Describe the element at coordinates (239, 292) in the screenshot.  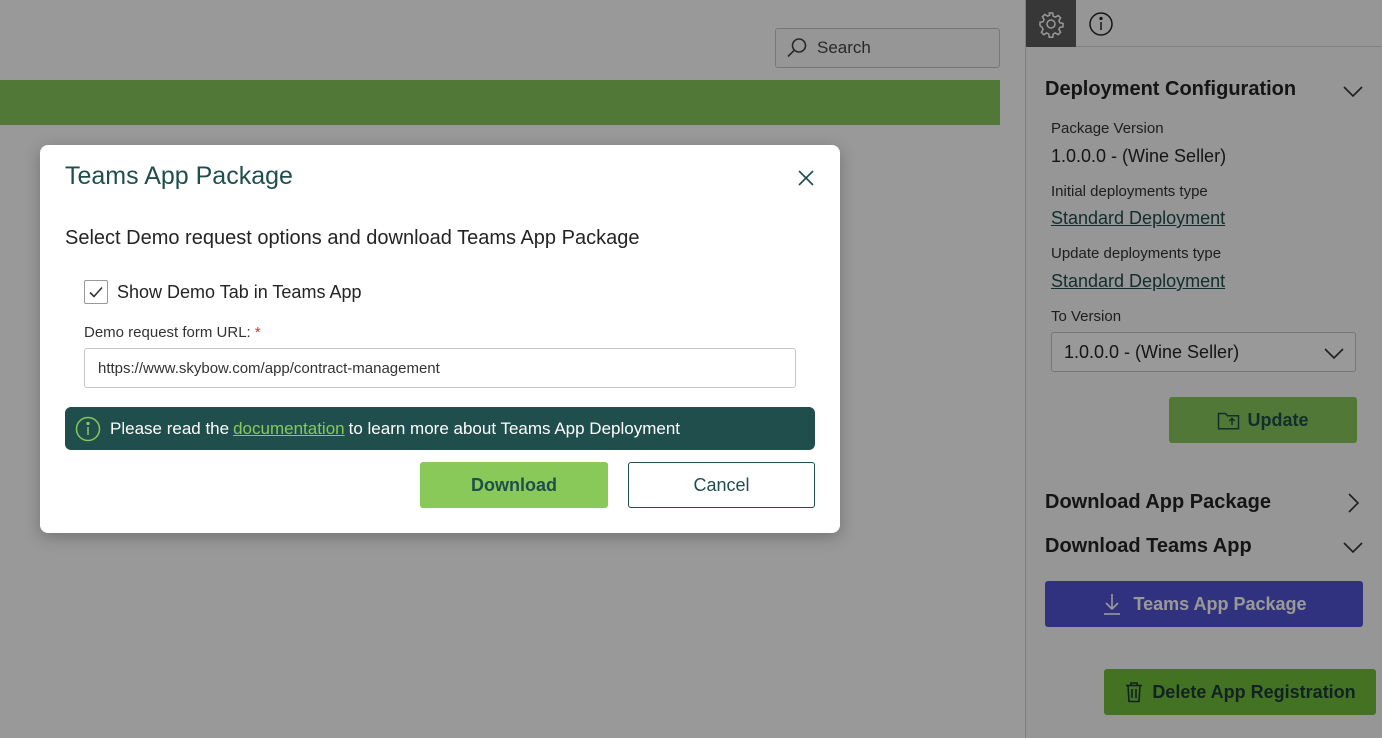
I see `show-demo-tab-label: Show Demo Tab in Teams App` at that location.